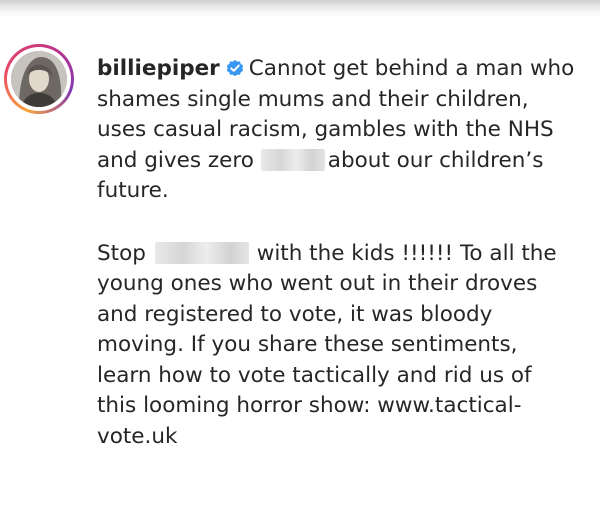  I want to click on window-top-shadow, so click(300, 9).